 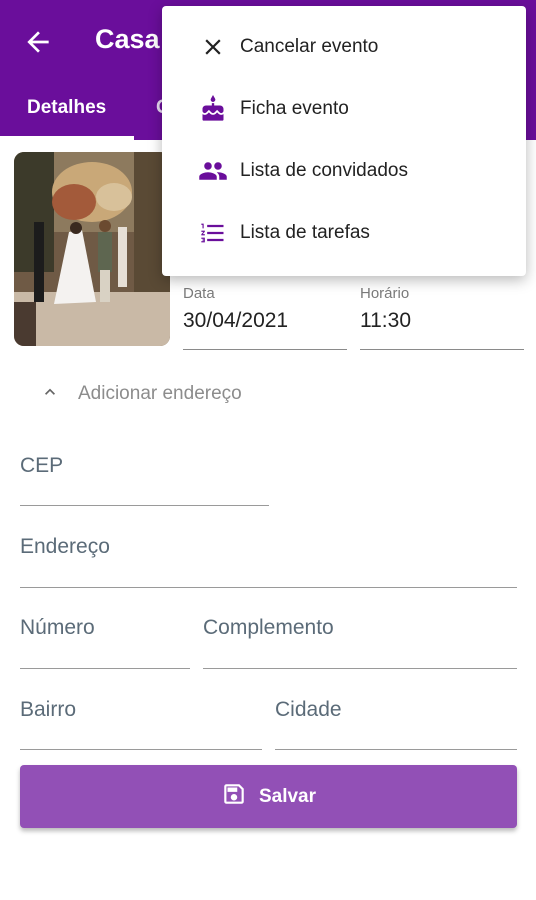 I want to click on add-address-label: Adicionar endereço, so click(x=160, y=393).